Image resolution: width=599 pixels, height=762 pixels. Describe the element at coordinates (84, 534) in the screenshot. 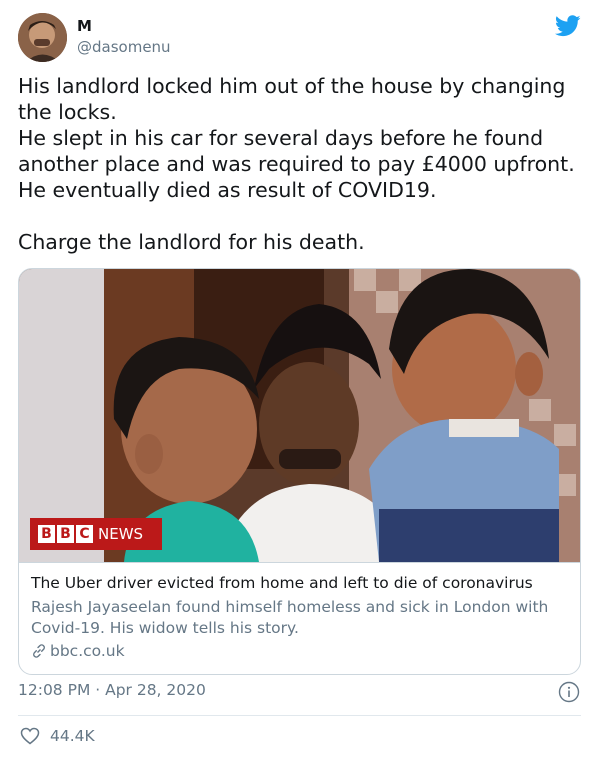

I see `bbc-logo-letter: C` at that location.